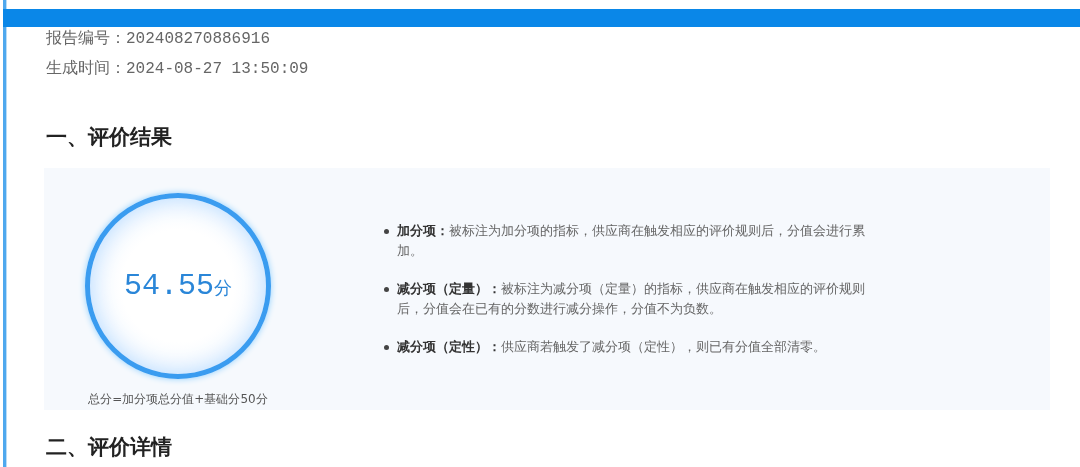 The height and width of the screenshot is (467, 1080). I want to click on rule-text: 减分项（定量）：被标注为减分项（定量）的指标，供应商在触发相应的评价规则后，分值会在已有的分数进行减分操作，分值不为负数。, so click(631, 299).